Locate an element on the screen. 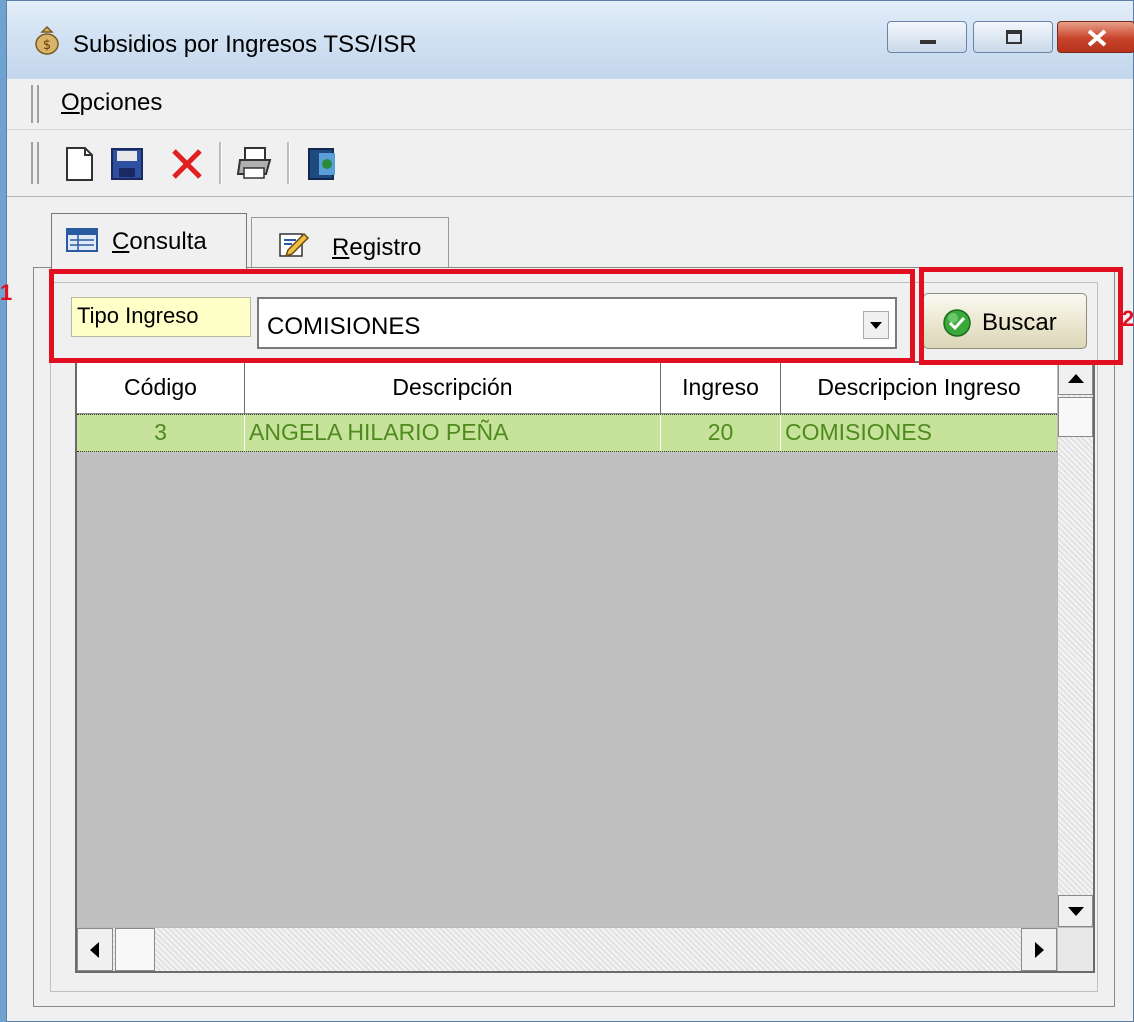 The width and height of the screenshot is (1134, 1022). print-icon is located at coordinates (255, 164).